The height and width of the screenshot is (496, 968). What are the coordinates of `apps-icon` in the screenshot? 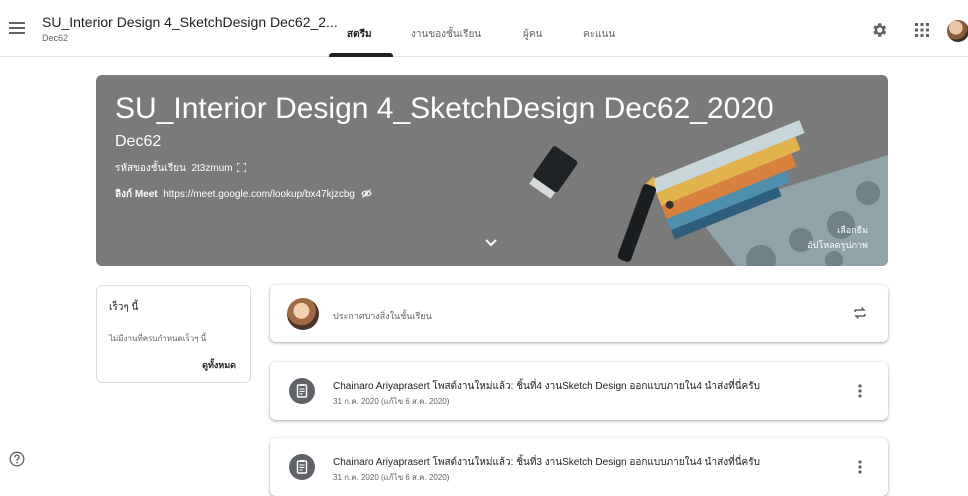 It's located at (922, 30).